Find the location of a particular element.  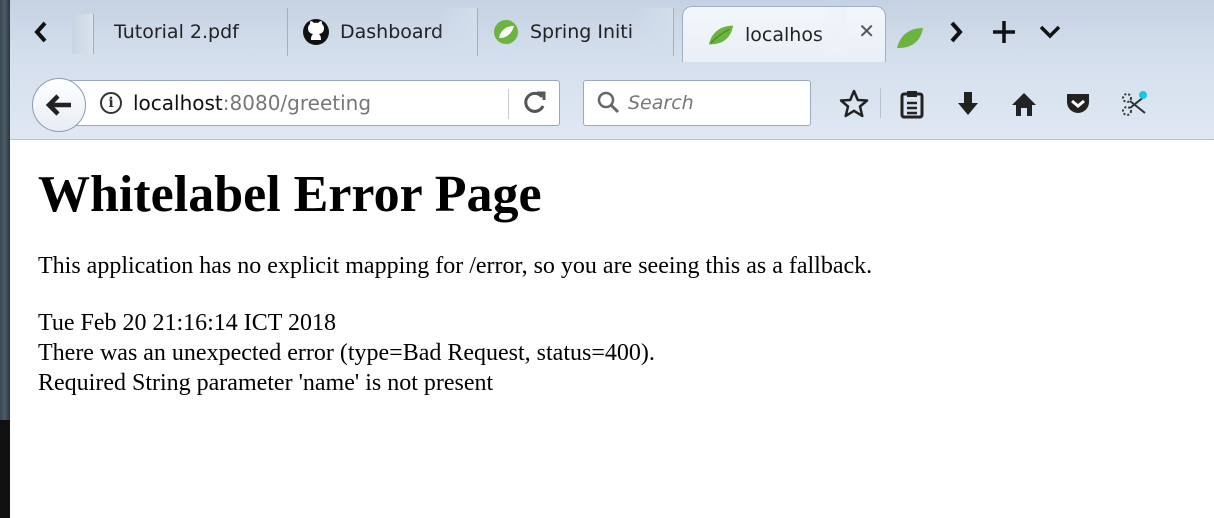

extension-icon is located at coordinates (1134, 103).